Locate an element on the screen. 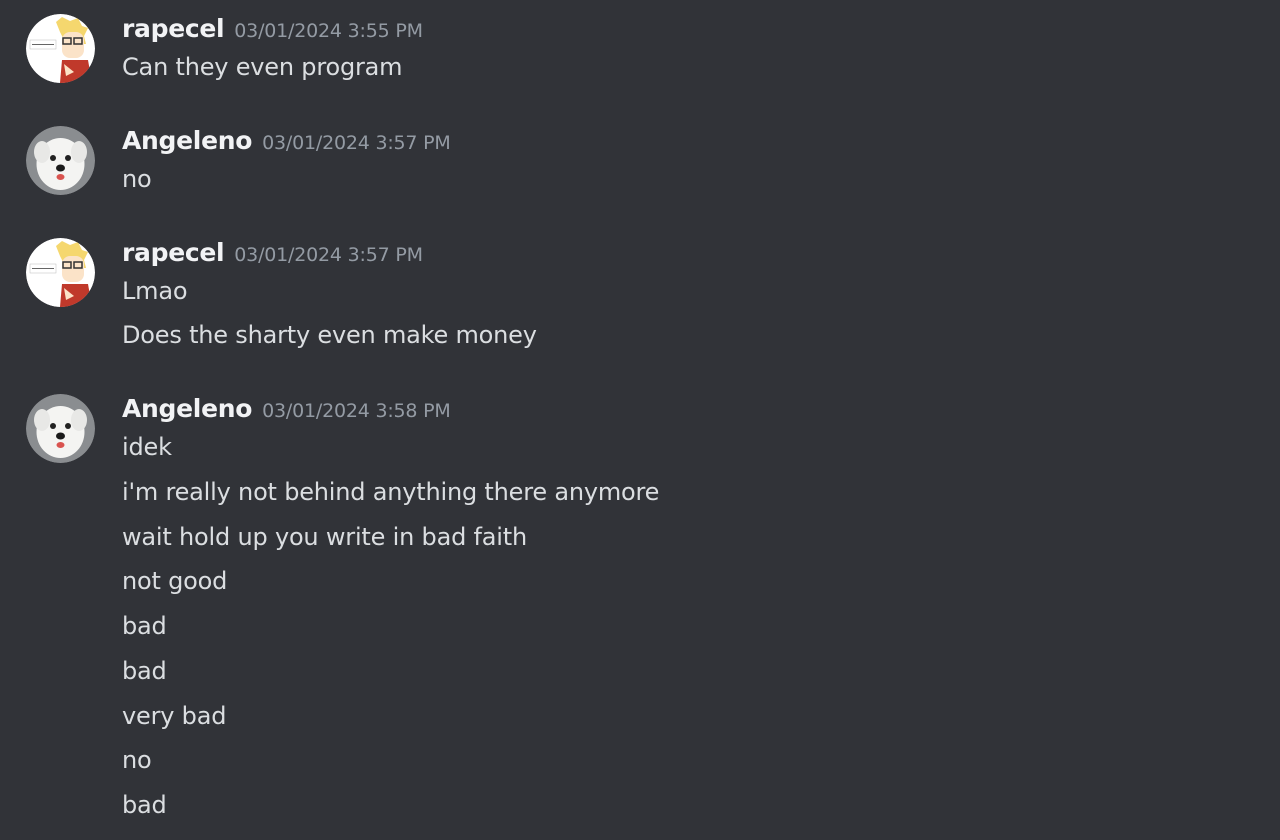  timestamp: 03/01/2024 3:58 PM is located at coordinates (356, 411).